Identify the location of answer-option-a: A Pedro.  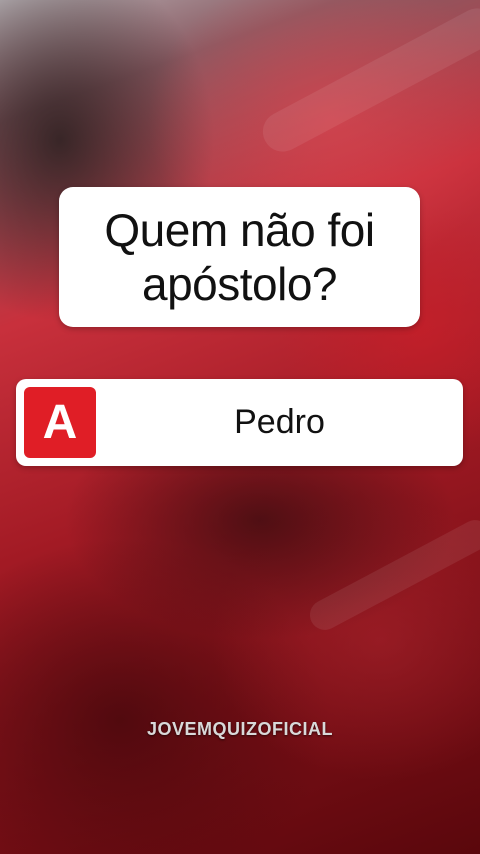
(239, 422).